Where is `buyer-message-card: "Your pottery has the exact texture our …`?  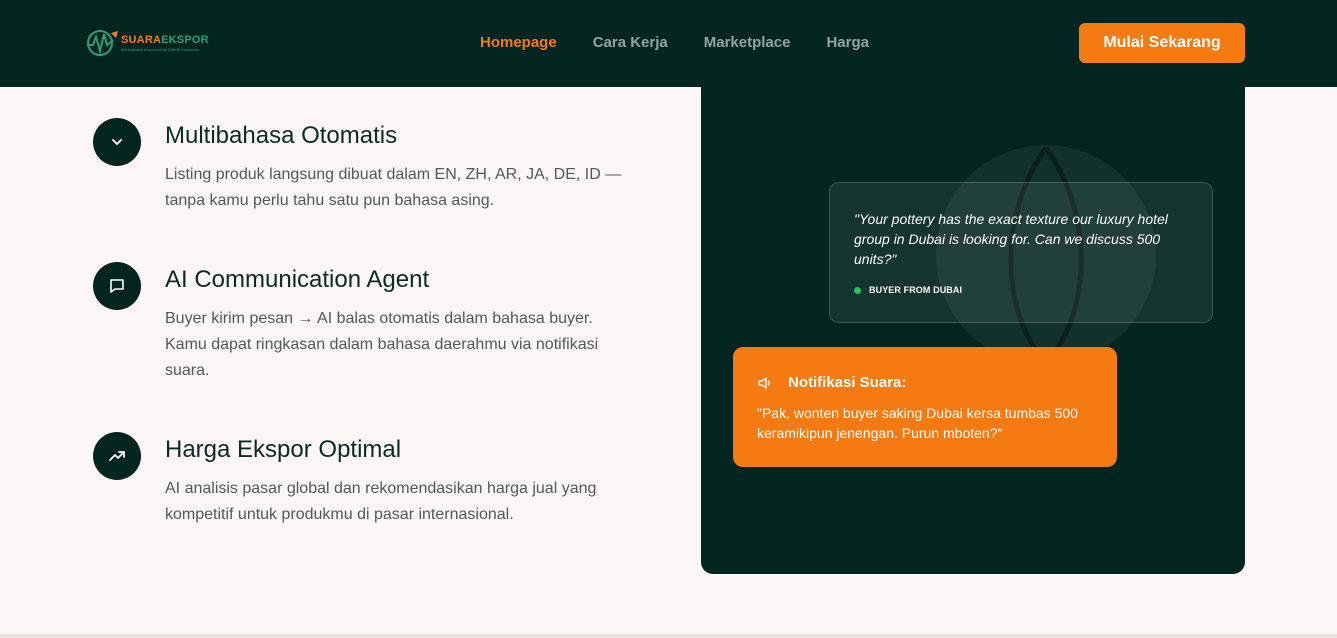
buyer-message-card: "Your pottery has the exact texture our … is located at coordinates (1021, 252).